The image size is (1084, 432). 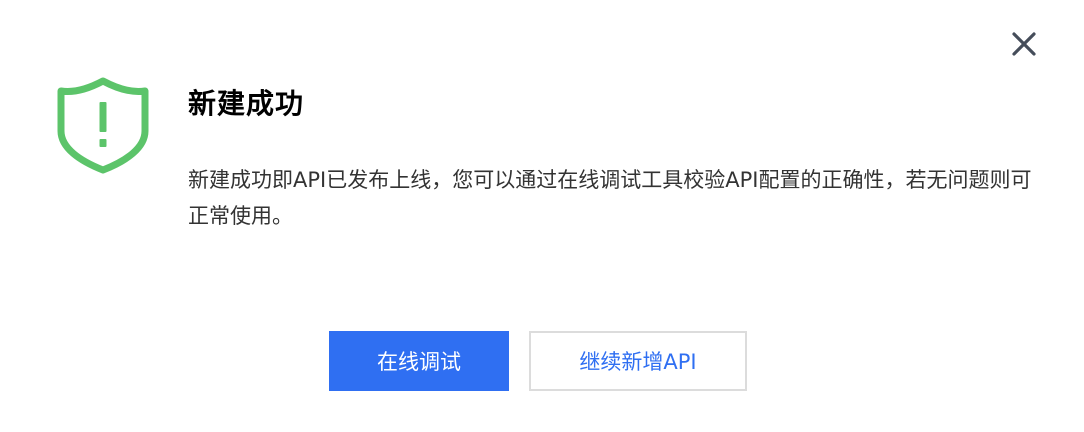 I want to click on shield-exclamation-icon, so click(x=103, y=125).